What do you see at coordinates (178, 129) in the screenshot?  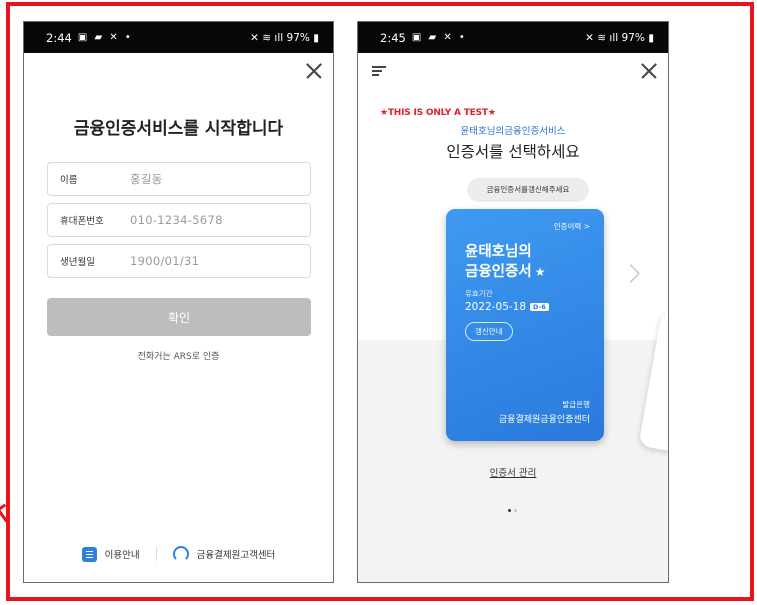 I see `page-title: 금융인증서비스를 시작합니다` at bounding box center [178, 129].